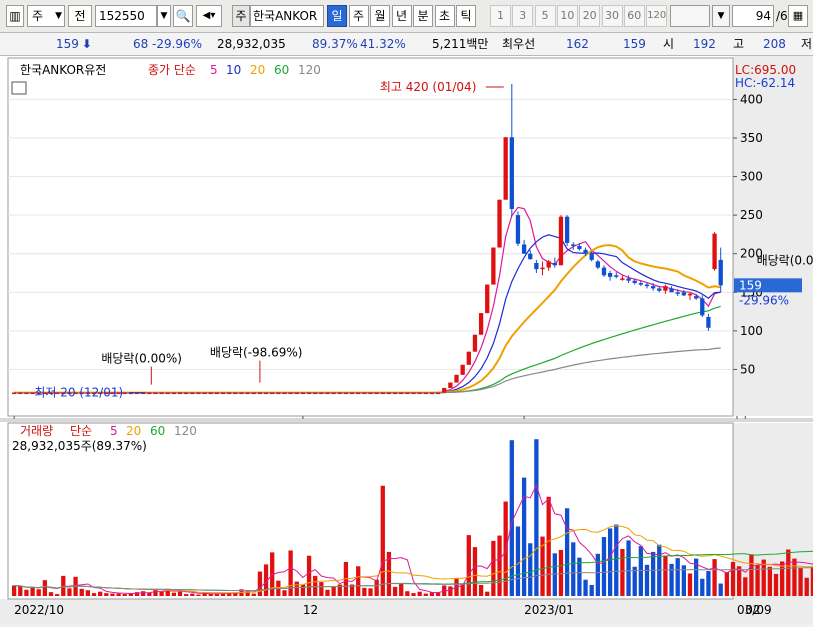 The width and height of the screenshot is (813, 627). What do you see at coordinates (80, 16) in the screenshot?
I see `prev-button: 전` at bounding box center [80, 16].